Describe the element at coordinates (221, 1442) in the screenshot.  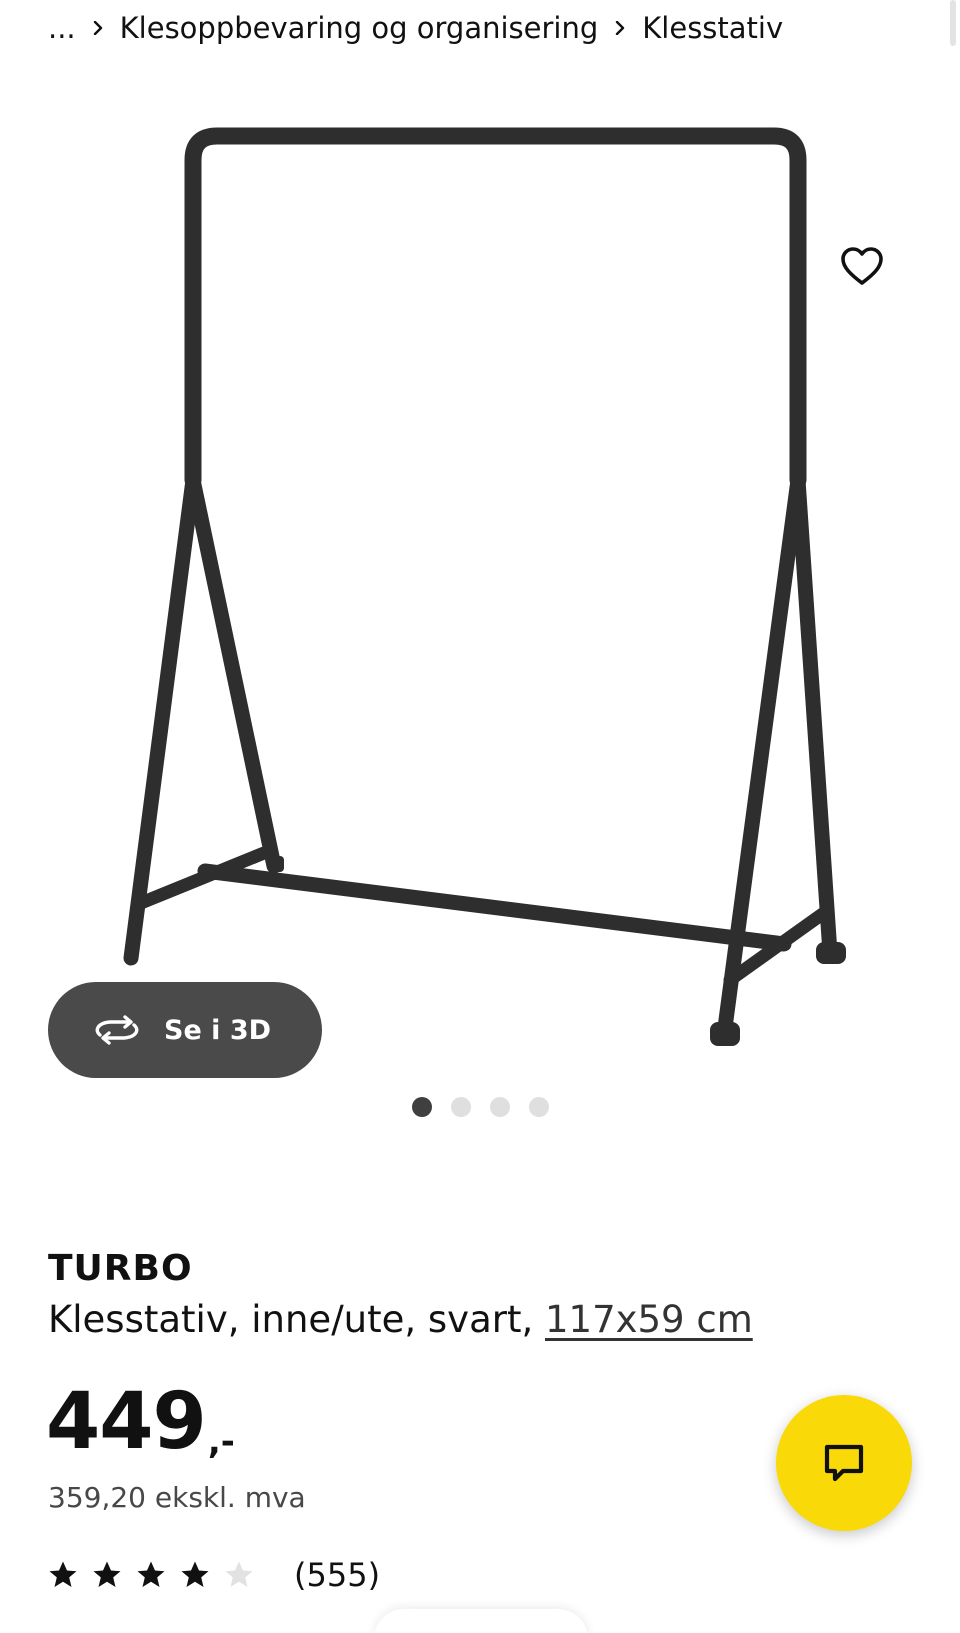
I see `price-suffix: ,-` at that location.